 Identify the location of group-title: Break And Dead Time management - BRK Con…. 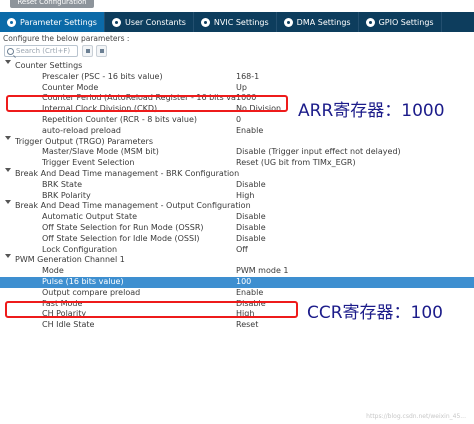
(127, 173).